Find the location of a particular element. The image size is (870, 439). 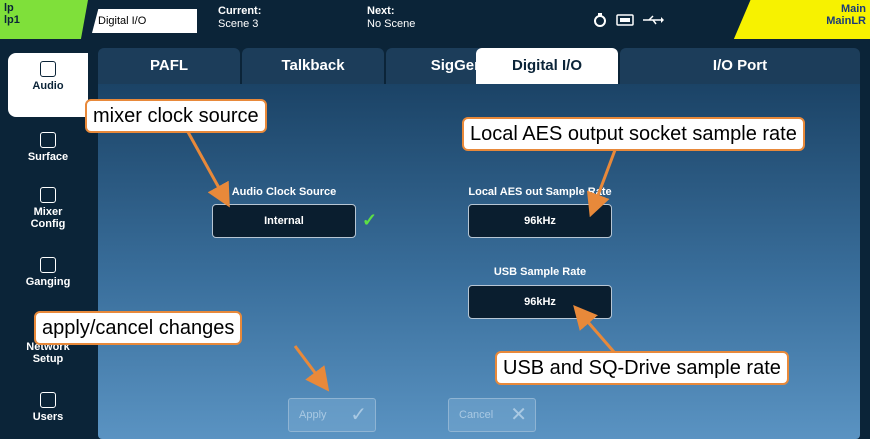

nav-label-ganging: Ganging is located at coordinates (48, 282).